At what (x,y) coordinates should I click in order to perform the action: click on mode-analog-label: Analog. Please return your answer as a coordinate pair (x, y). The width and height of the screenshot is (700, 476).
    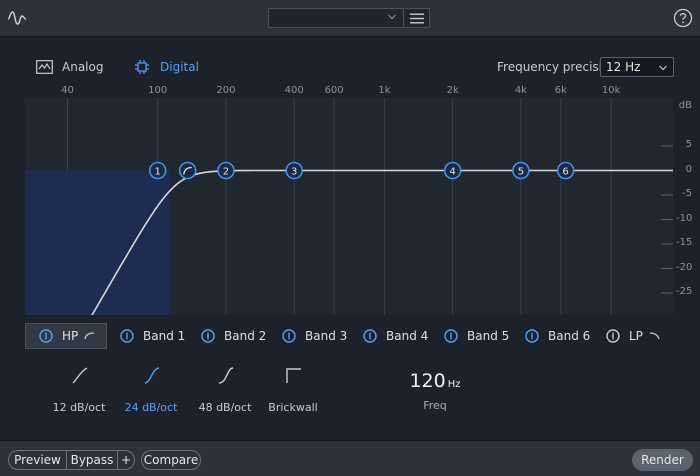
    Looking at the image, I should click on (83, 67).